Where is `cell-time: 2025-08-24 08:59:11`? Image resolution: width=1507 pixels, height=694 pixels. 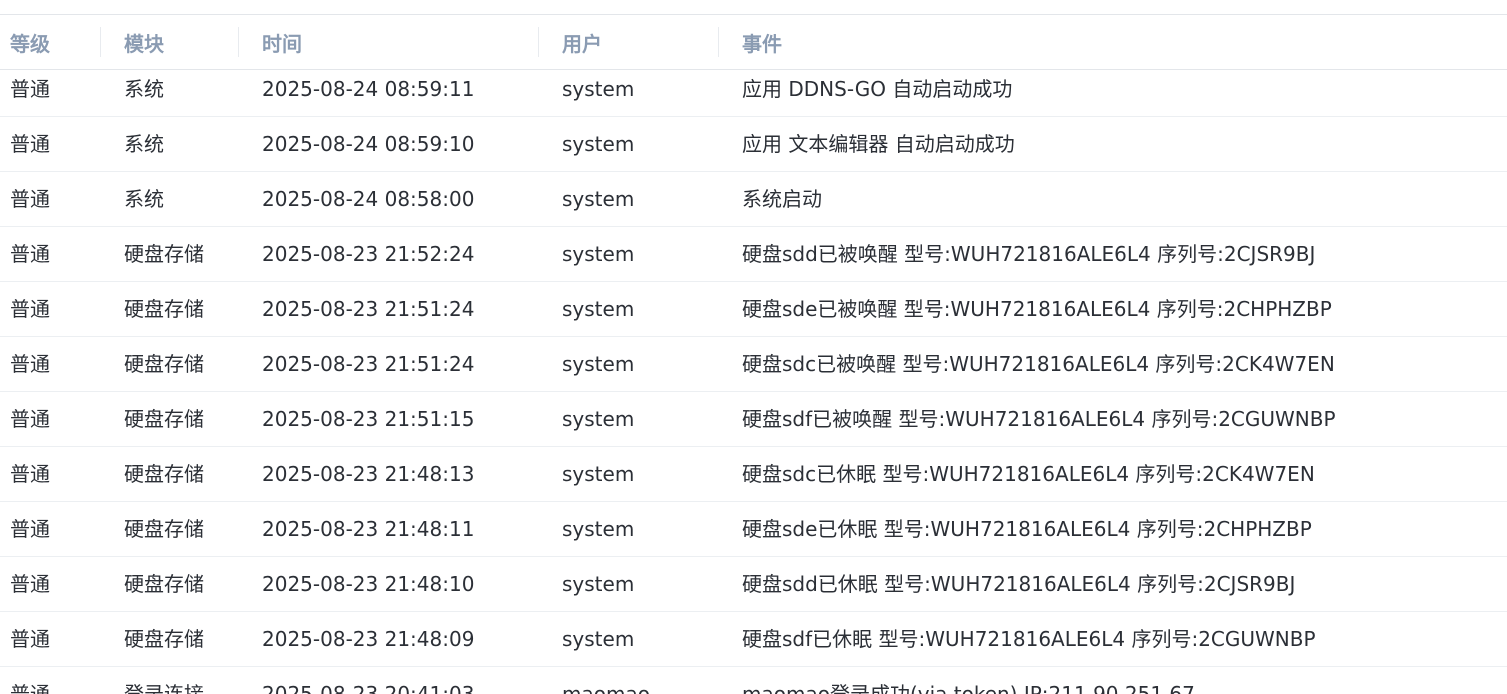
cell-time: 2025-08-24 08:59:11 is located at coordinates (368, 89).